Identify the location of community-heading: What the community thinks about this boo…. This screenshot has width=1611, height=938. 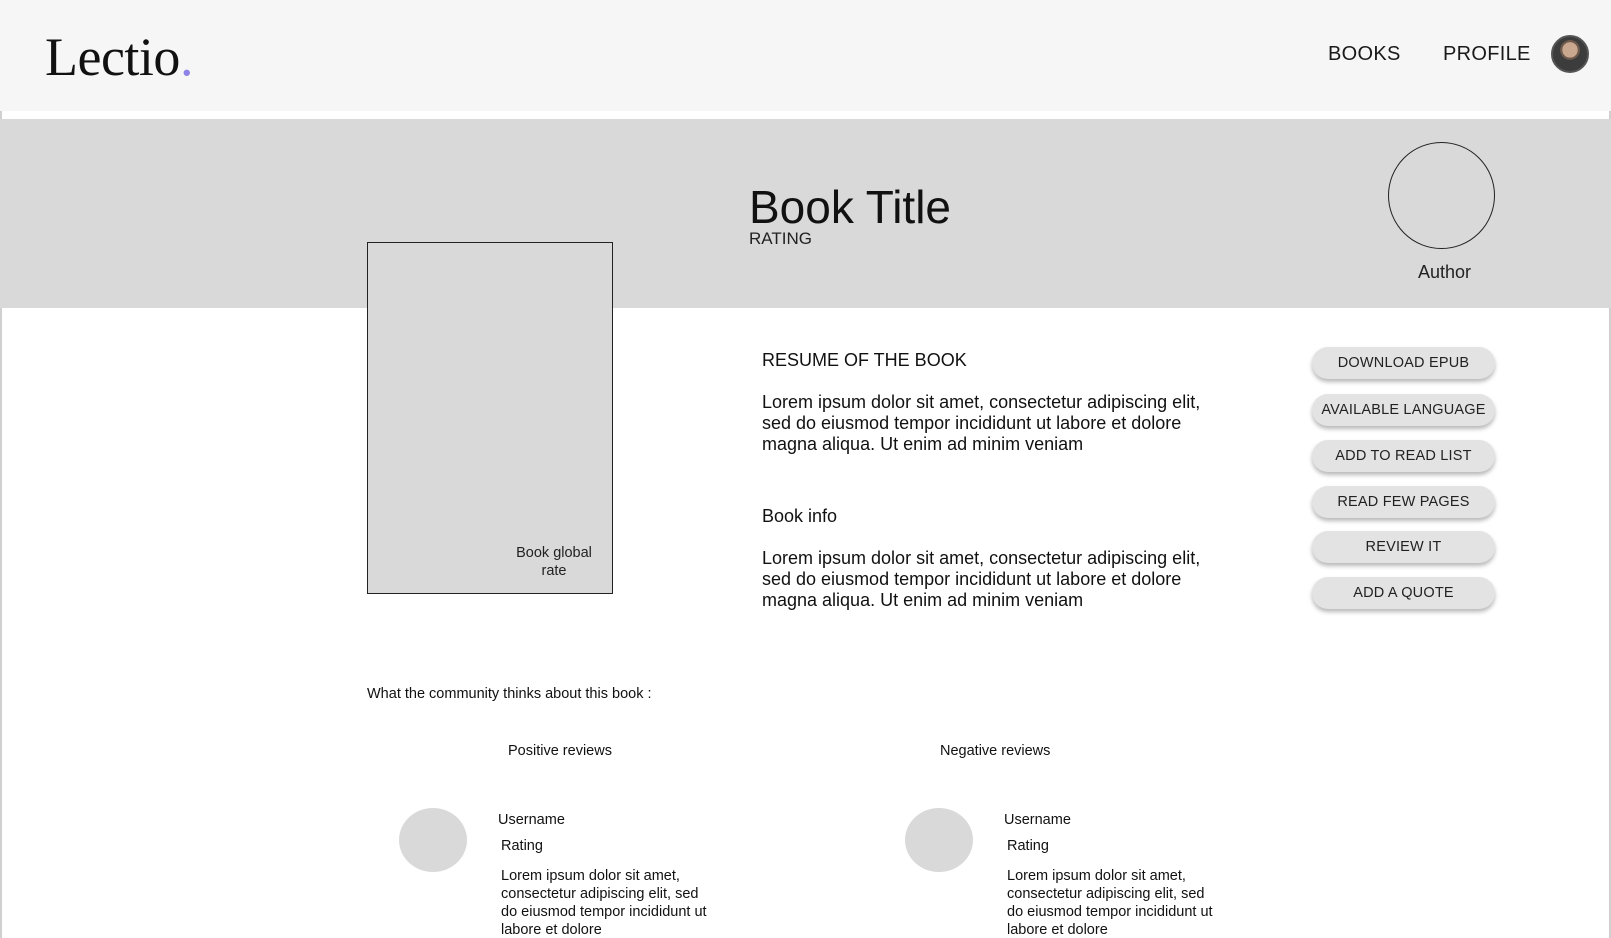
(509, 694).